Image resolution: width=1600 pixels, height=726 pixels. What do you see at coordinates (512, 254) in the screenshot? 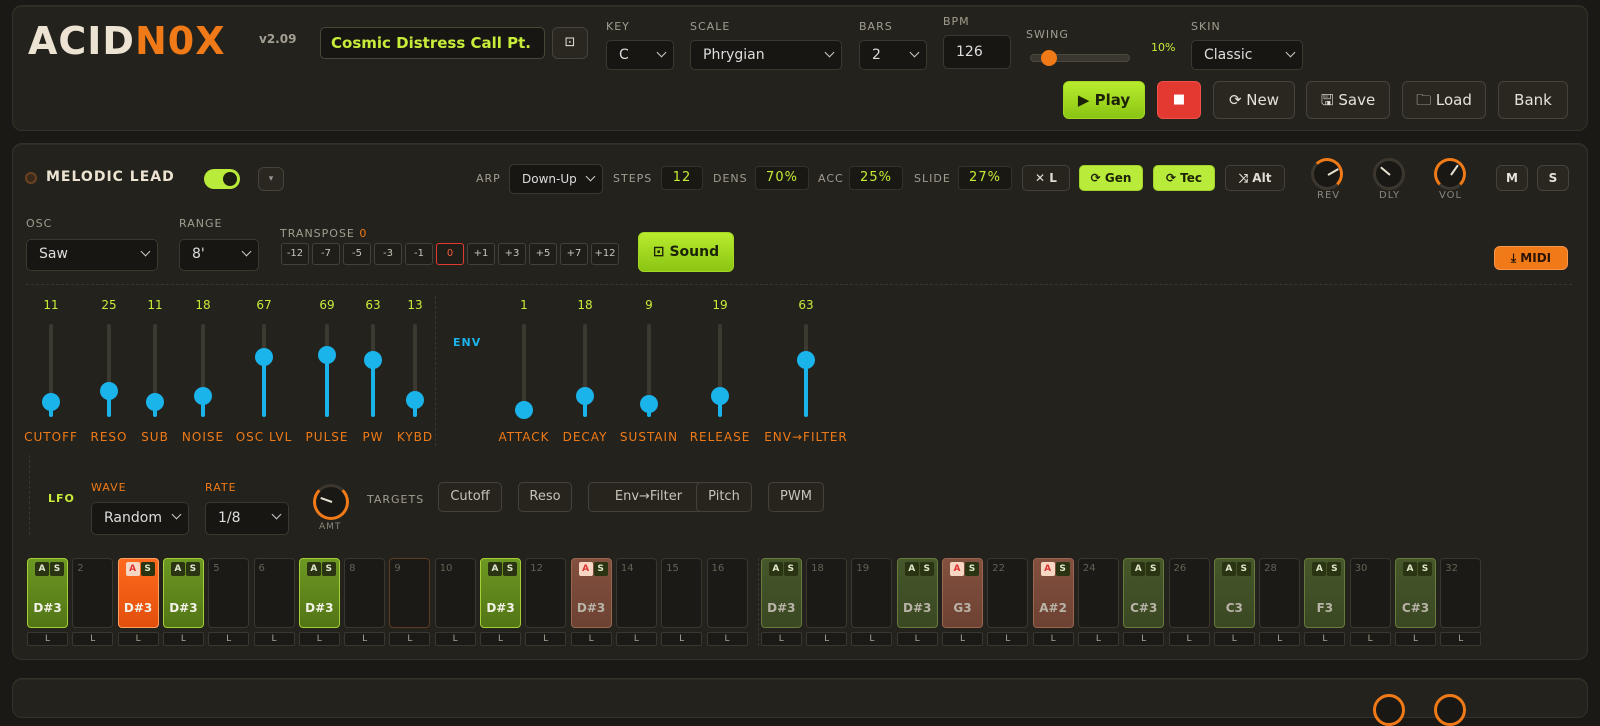
I see `transpose-button: +3` at bounding box center [512, 254].